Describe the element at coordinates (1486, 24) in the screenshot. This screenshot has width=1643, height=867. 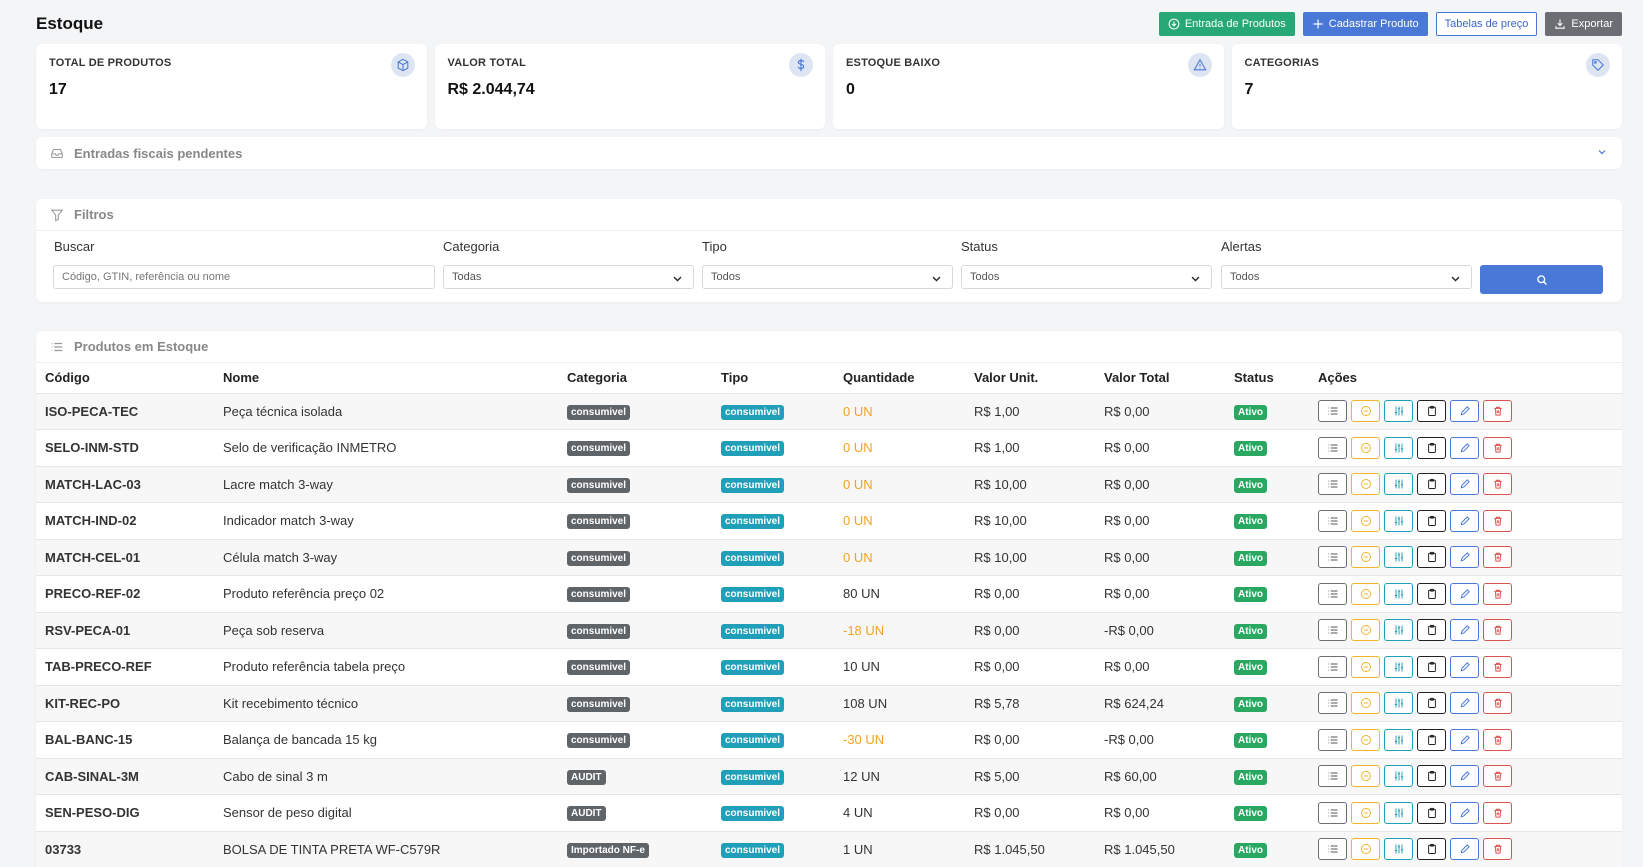
I see `tabelas-preco-button: Tabelas de preço` at that location.